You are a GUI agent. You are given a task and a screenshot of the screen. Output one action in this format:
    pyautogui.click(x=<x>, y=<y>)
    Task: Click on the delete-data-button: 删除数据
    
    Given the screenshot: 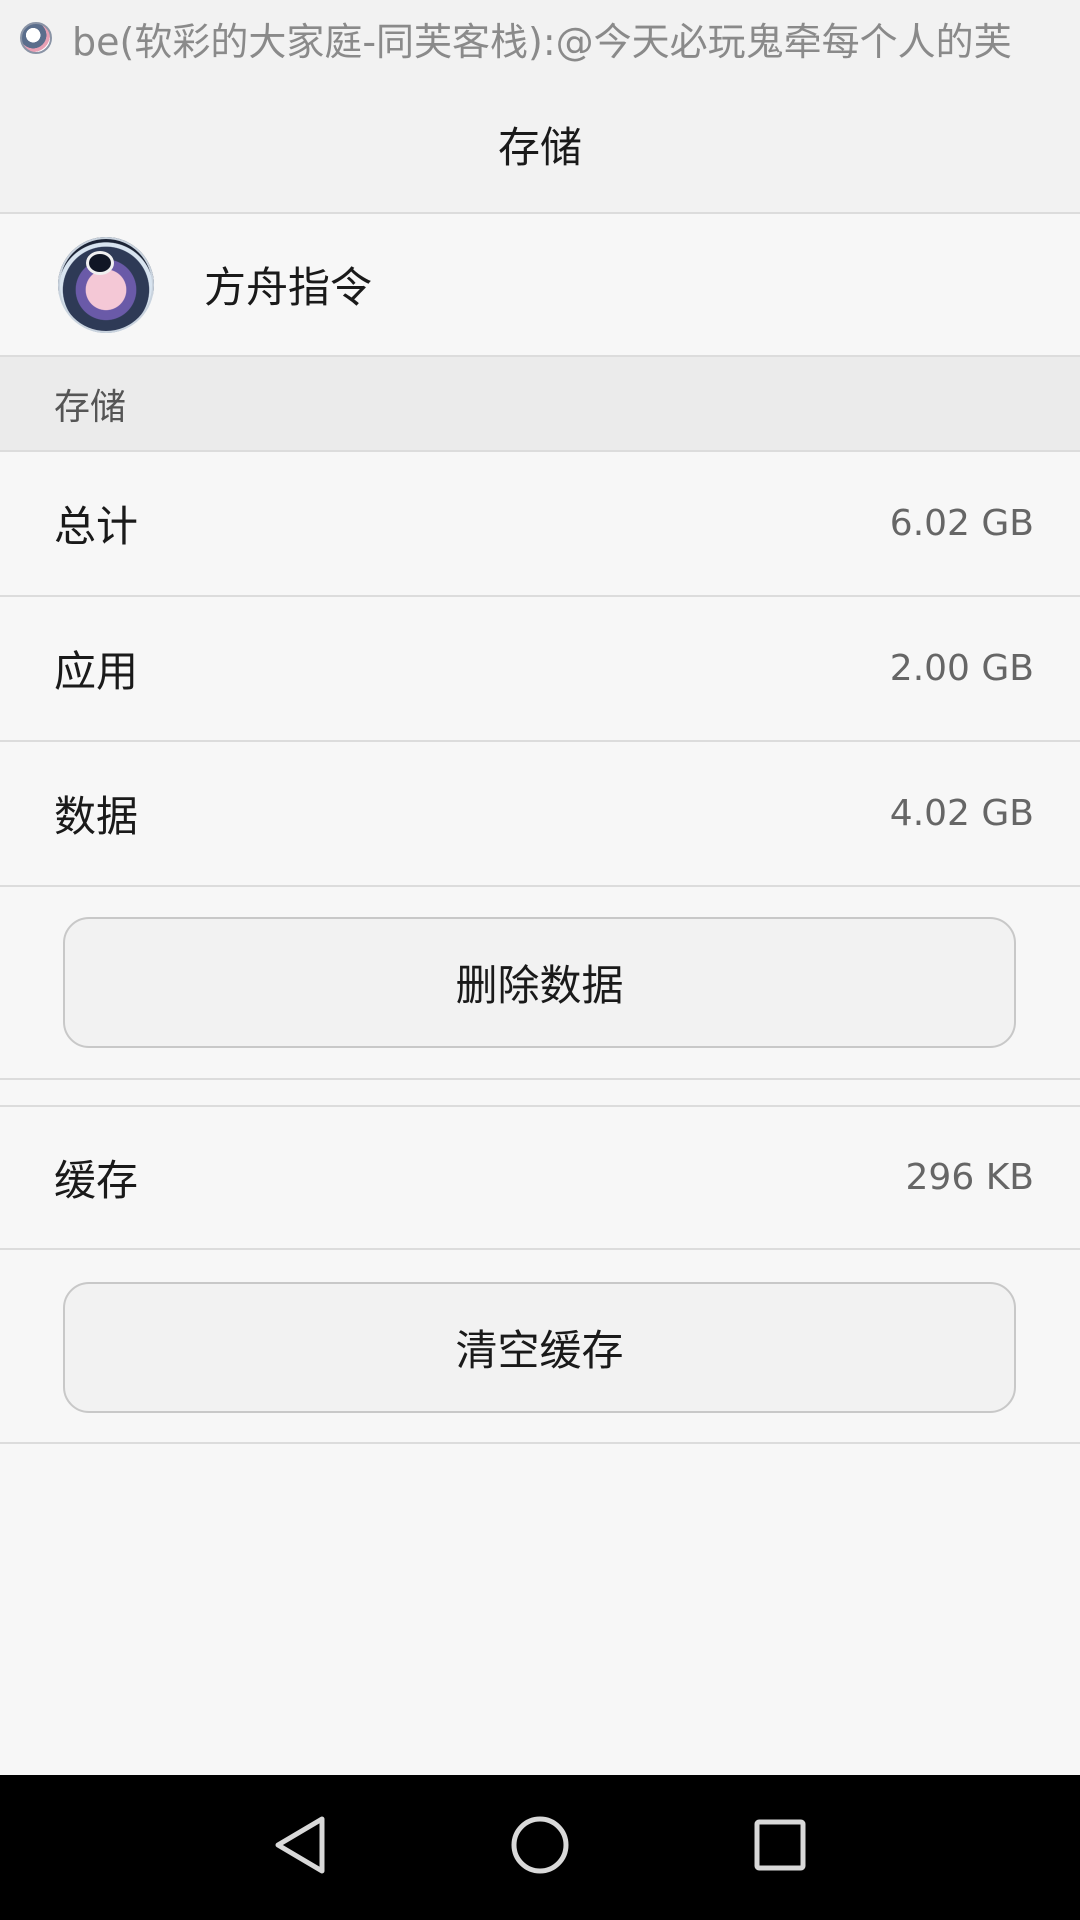 What is the action you would take?
    pyautogui.click(x=539, y=982)
    